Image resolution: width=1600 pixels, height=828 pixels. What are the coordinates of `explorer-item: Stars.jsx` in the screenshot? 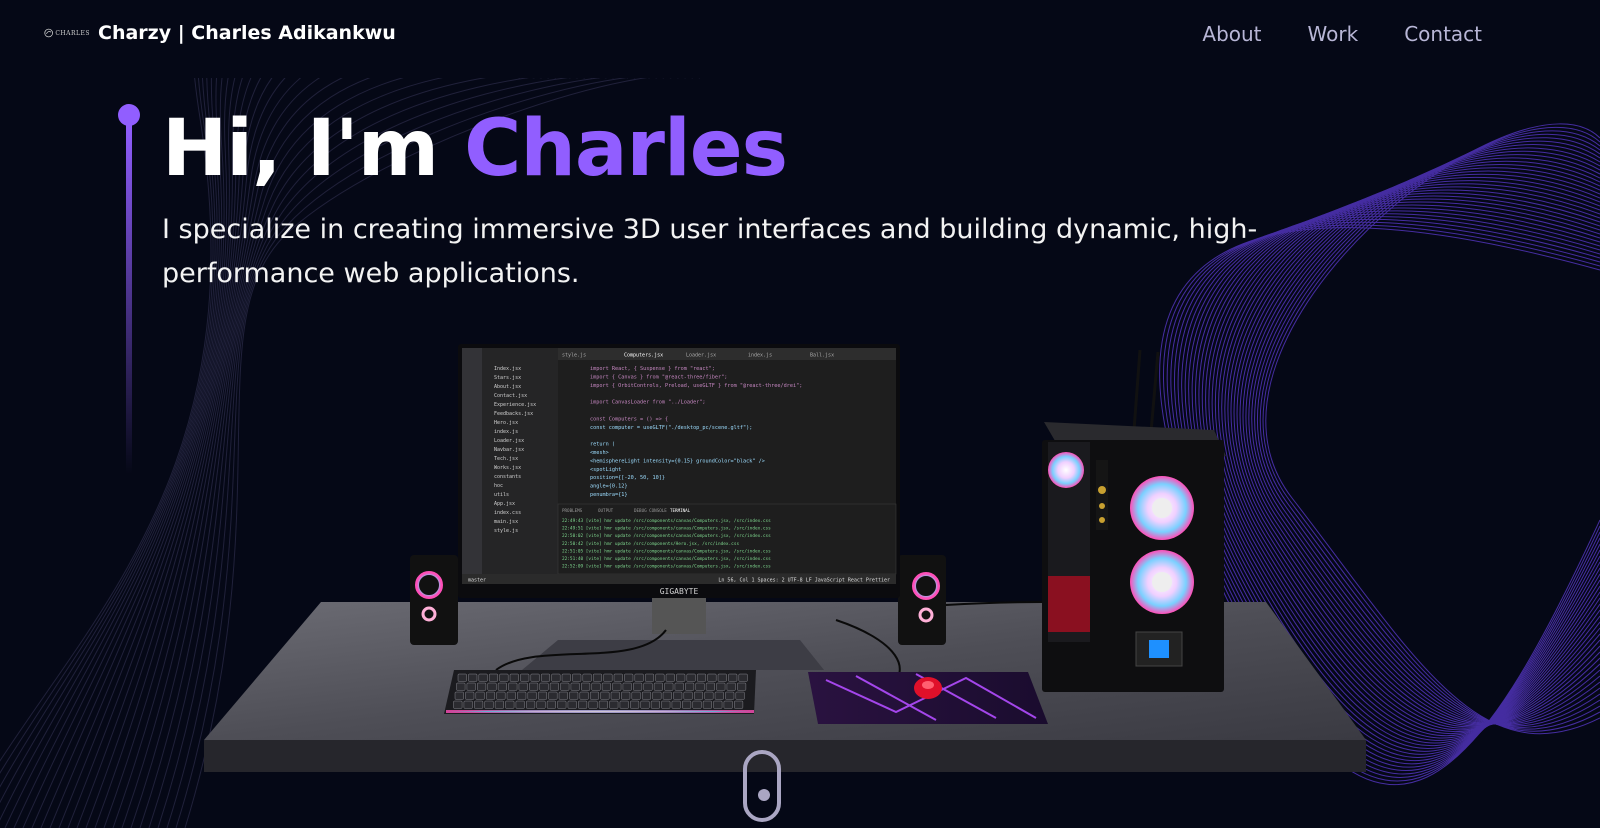 It's located at (507, 378).